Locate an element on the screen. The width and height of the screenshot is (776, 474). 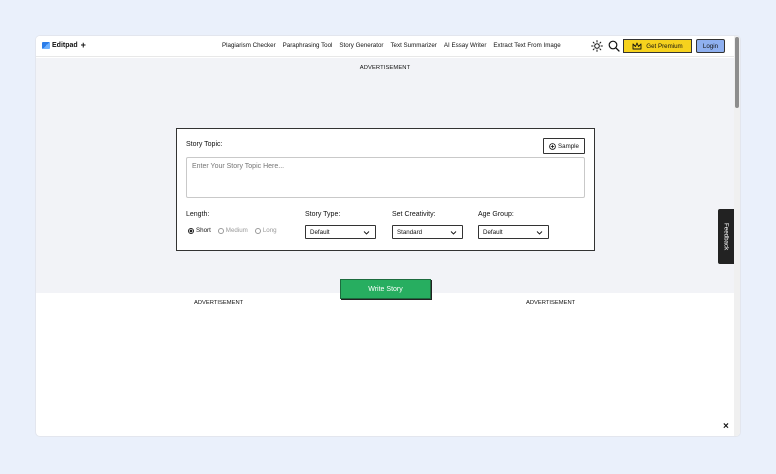
advertisement-top: ADVERTISEMENT is located at coordinates (385, 68).